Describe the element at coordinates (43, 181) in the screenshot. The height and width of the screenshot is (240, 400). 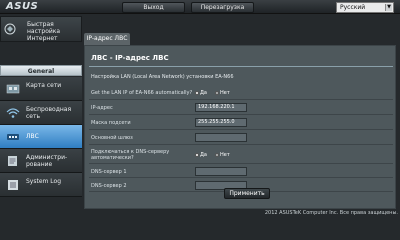
I see `sidebar-item-label: System Log` at that location.